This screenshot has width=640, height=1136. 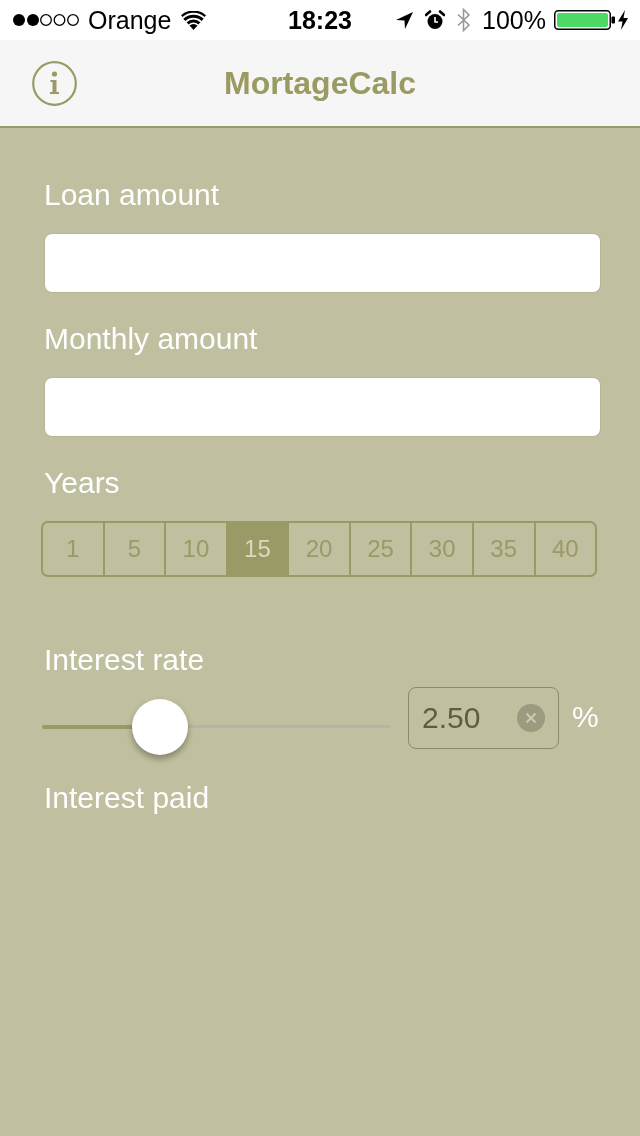 I want to click on field-label: Interest rate, so click(x=124, y=660).